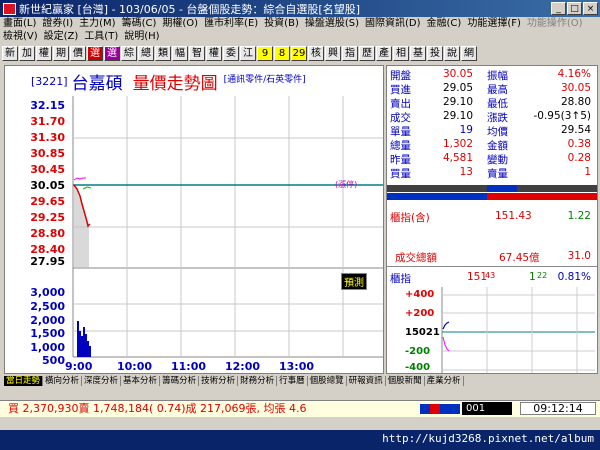  Describe the element at coordinates (492, 266) in the screenshot. I see `divider` at that location.